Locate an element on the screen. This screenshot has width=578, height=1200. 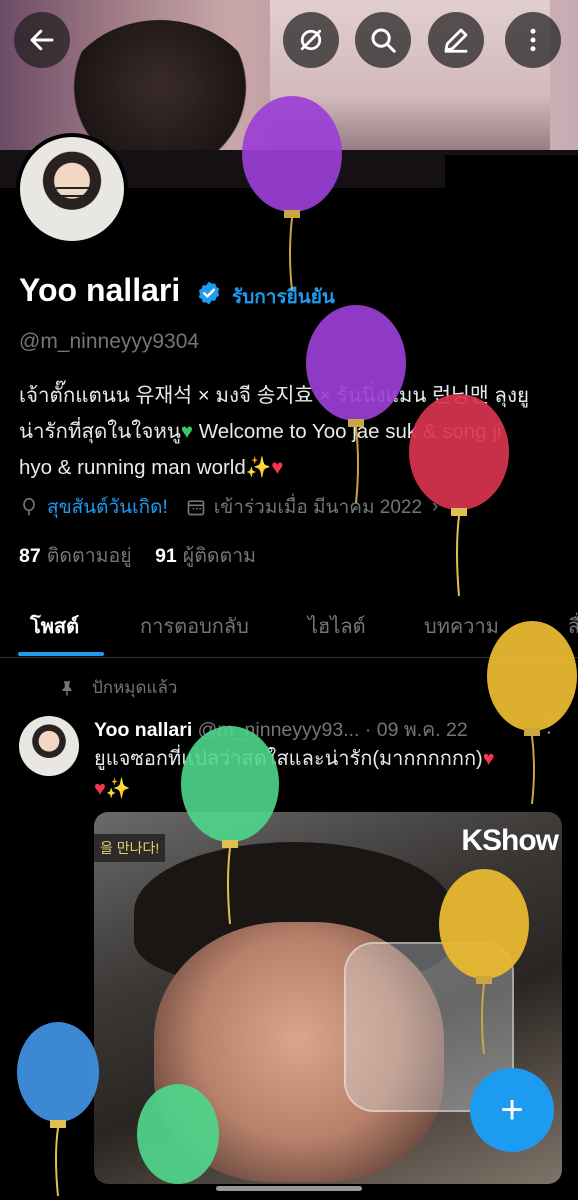
search-icon is located at coordinates (383, 40).